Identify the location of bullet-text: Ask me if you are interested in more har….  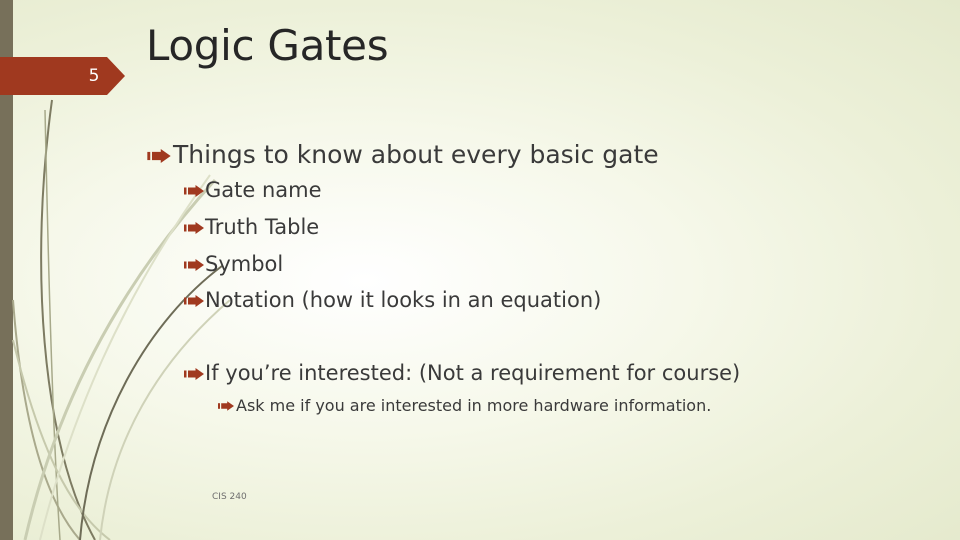
(474, 405).